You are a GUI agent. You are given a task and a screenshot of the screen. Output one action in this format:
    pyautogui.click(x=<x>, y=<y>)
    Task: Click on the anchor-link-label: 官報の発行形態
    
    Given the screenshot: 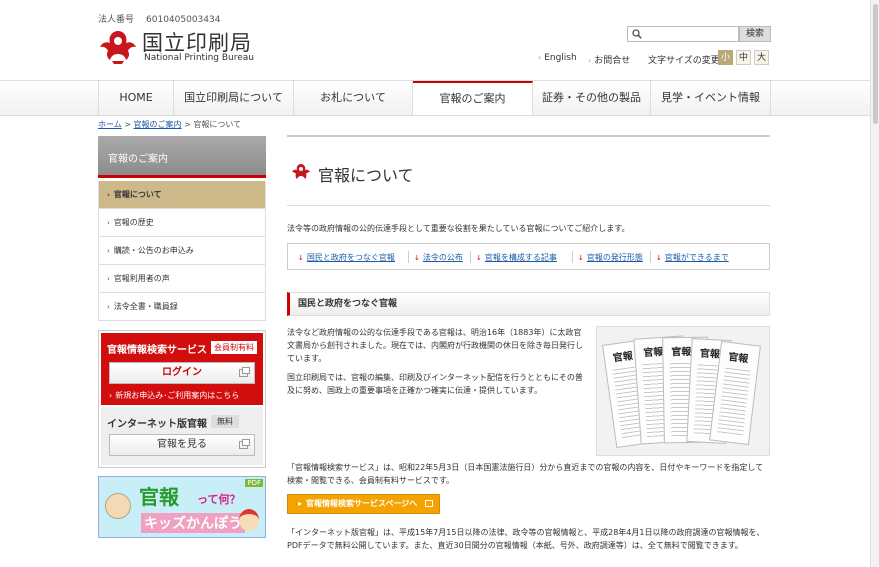 What is the action you would take?
    pyautogui.click(x=614, y=257)
    